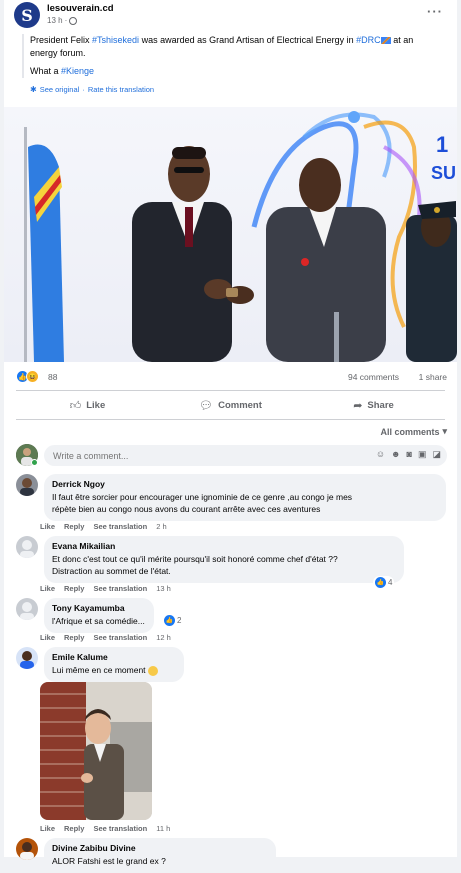  I want to click on comment-time: 2 h, so click(161, 526).